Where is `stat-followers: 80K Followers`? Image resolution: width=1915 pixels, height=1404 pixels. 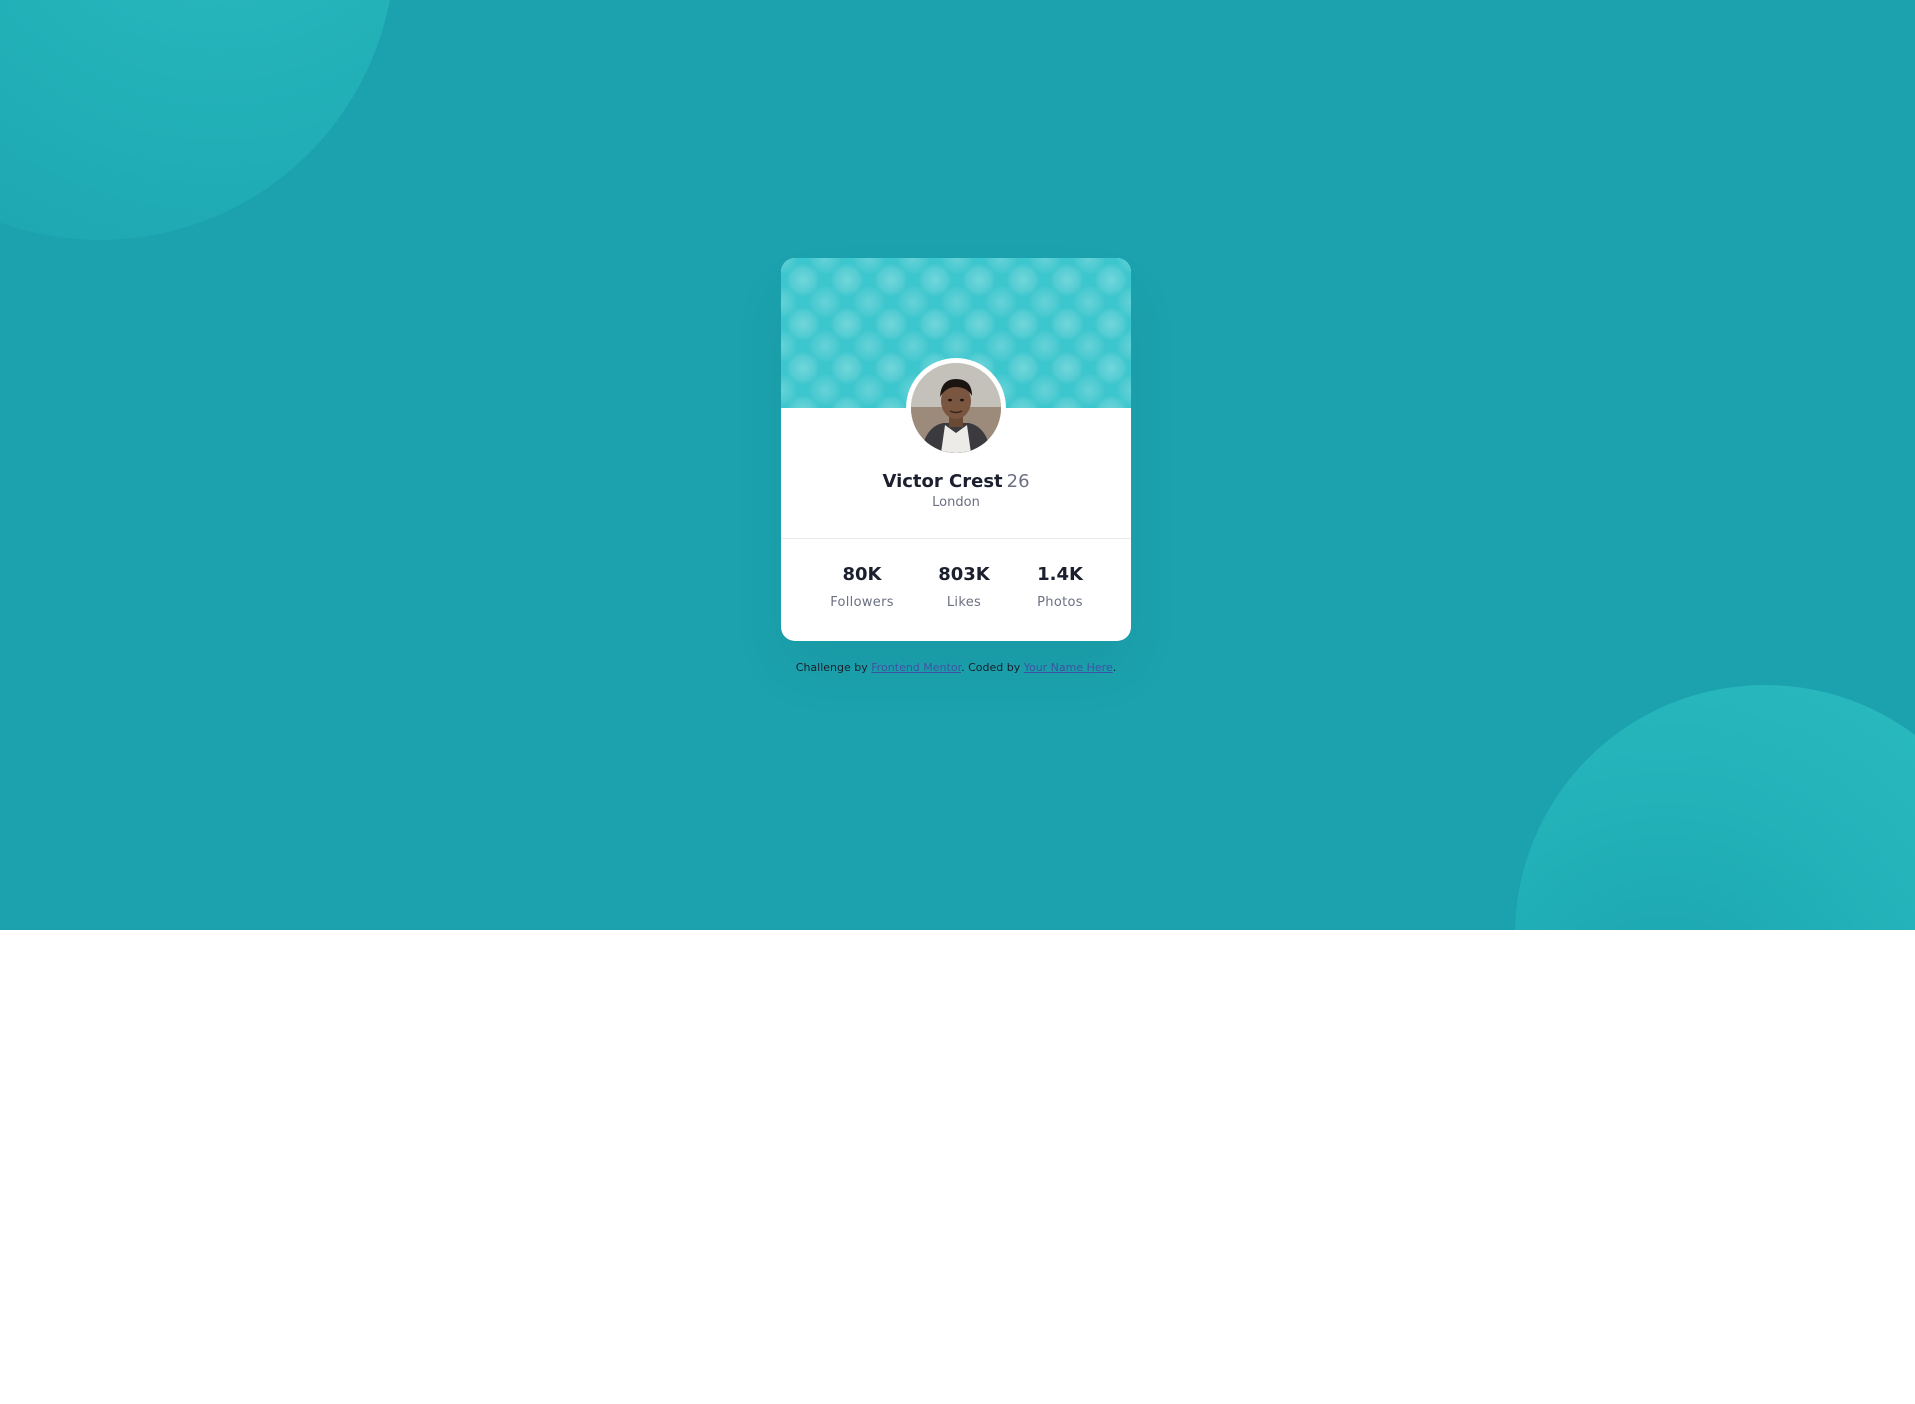
stat-followers: 80K Followers is located at coordinates (862, 586).